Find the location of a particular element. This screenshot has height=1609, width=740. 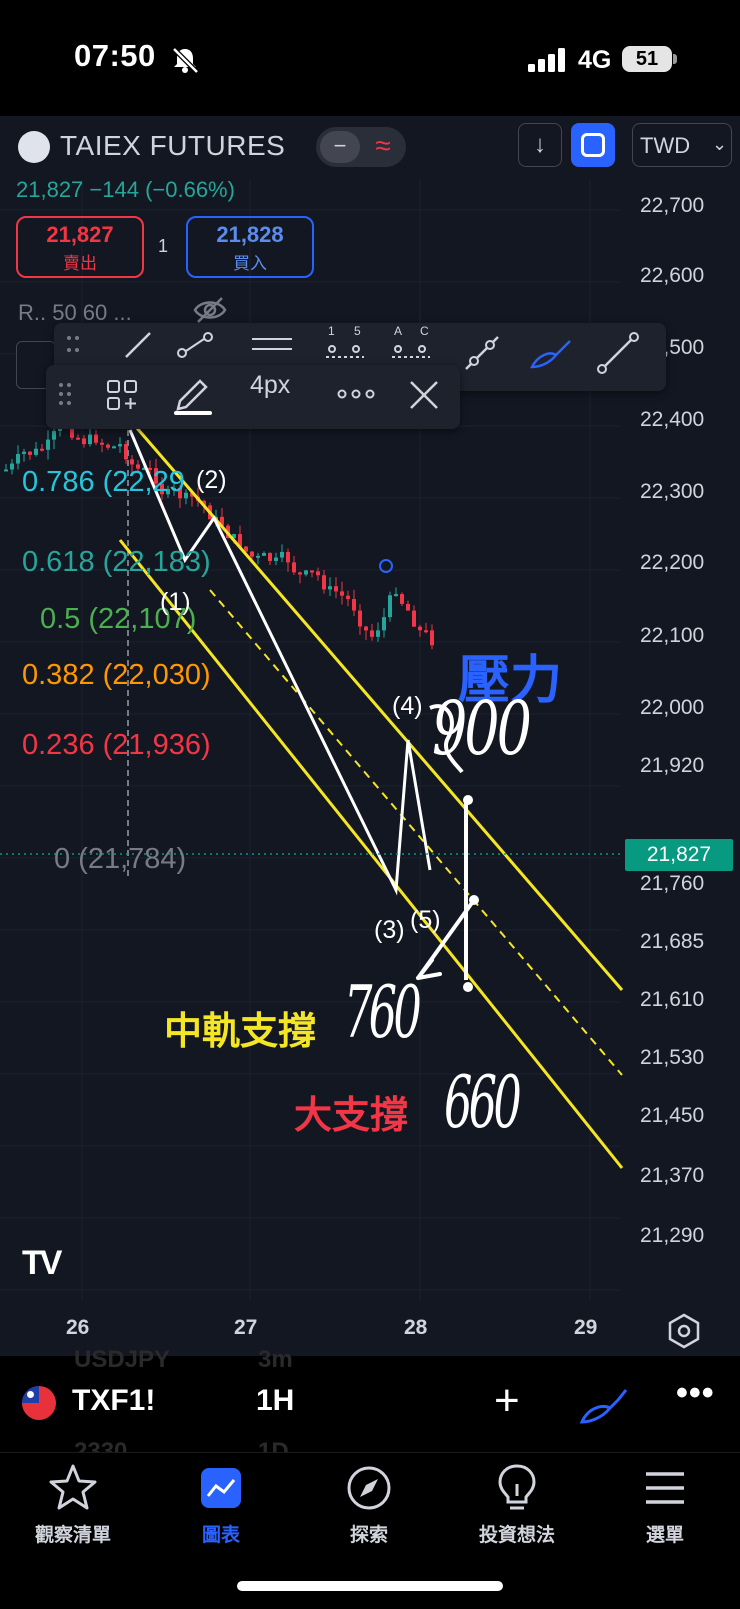

price-axis-label: 21,450 is located at coordinates (672, 1115).